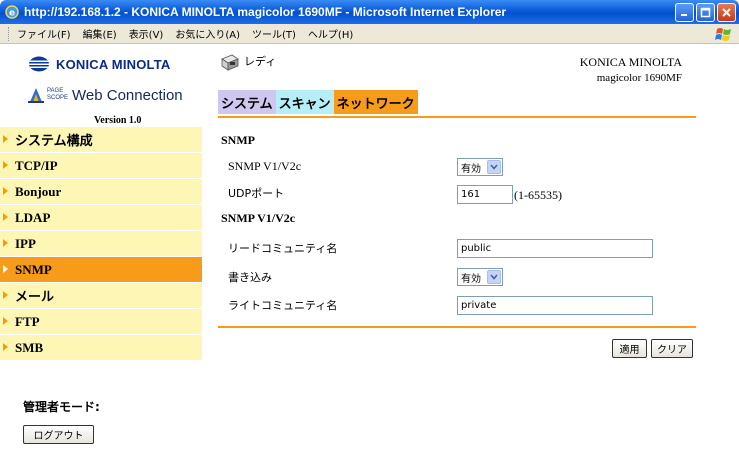 This screenshot has height=472, width=739. What do you see at coordinates (29, 347) in the screenshot?
I see `sidebar-item-label: SMB` at bounding box center [29, 347].